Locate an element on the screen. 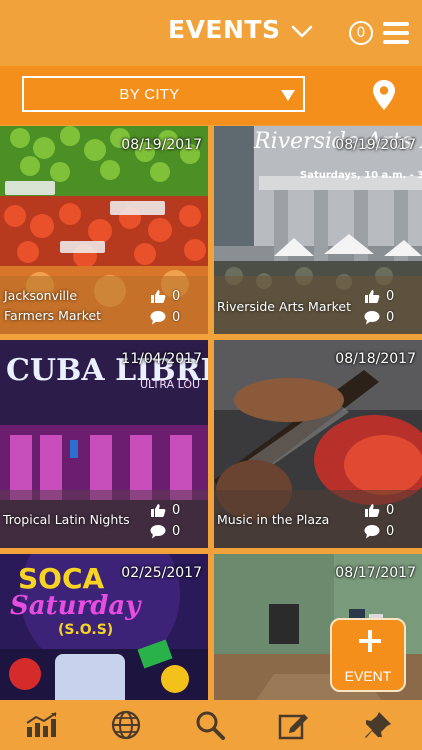 The image size is (422, 750). event-date: 11/04/2017 is located at coordinates (161, 359).